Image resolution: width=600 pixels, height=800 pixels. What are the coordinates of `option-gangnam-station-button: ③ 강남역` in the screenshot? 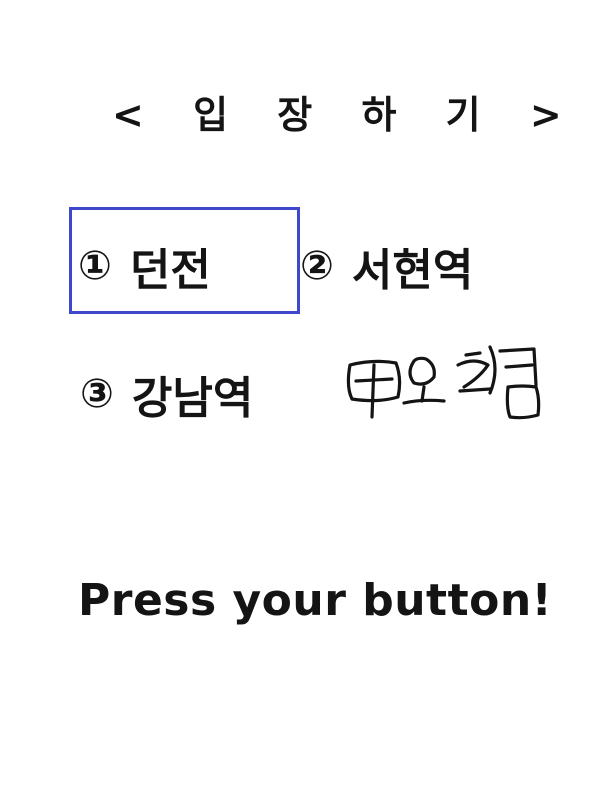 It's located at (166, 394).